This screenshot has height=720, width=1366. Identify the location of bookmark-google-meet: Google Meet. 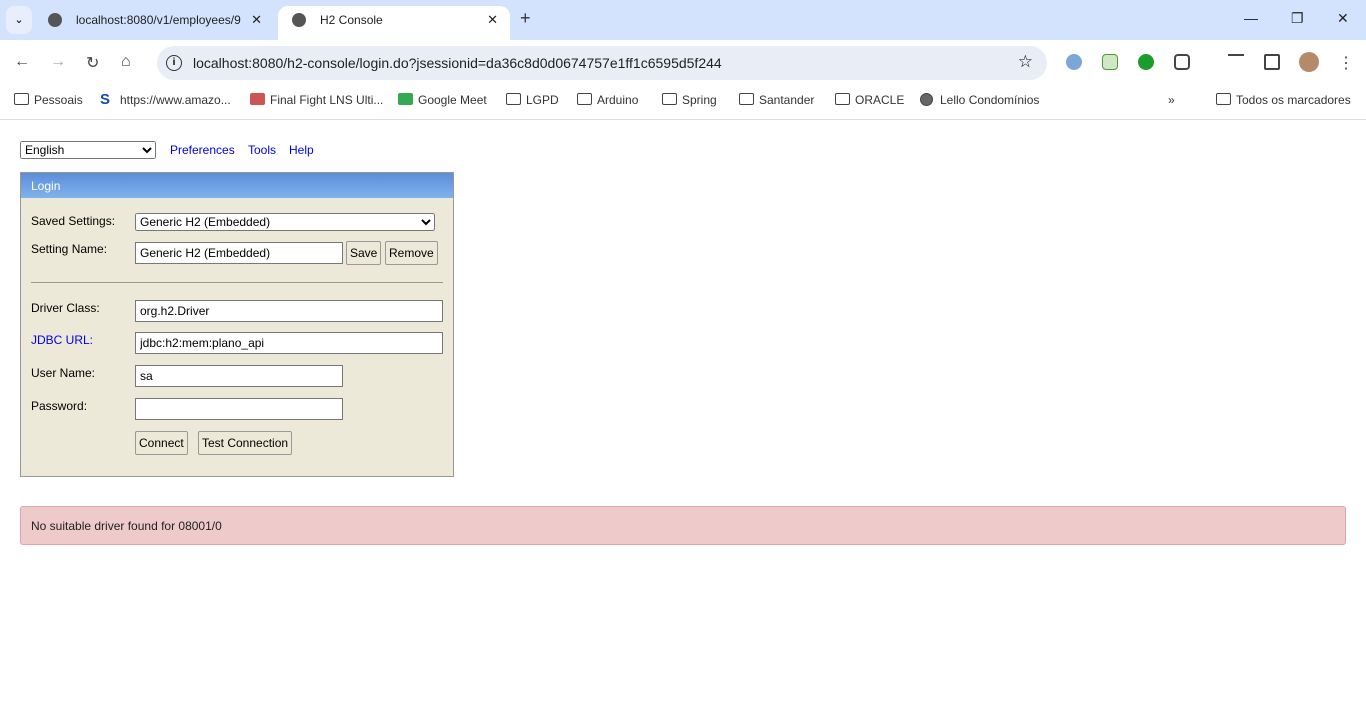
(442, 100).